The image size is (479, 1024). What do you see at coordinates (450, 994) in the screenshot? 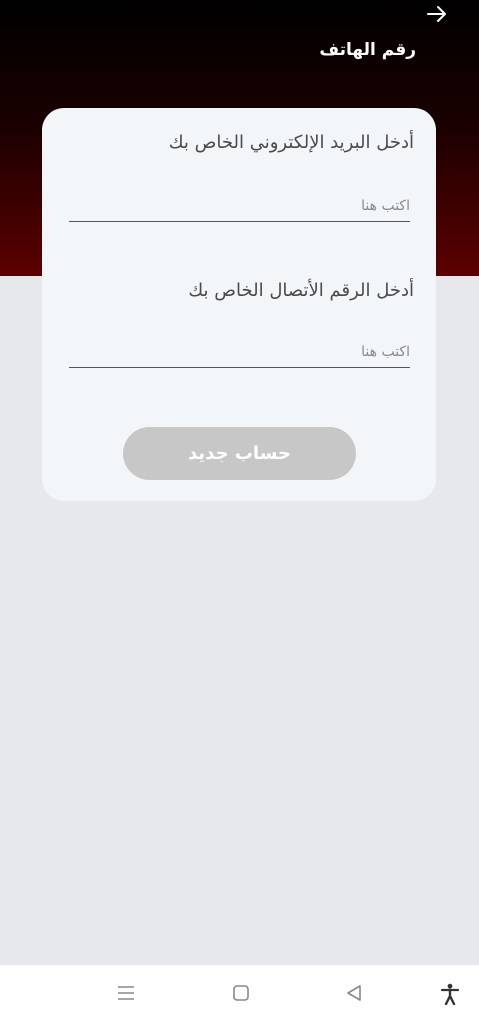
I see `accessibility-icon` at bounding box center [450, 994].